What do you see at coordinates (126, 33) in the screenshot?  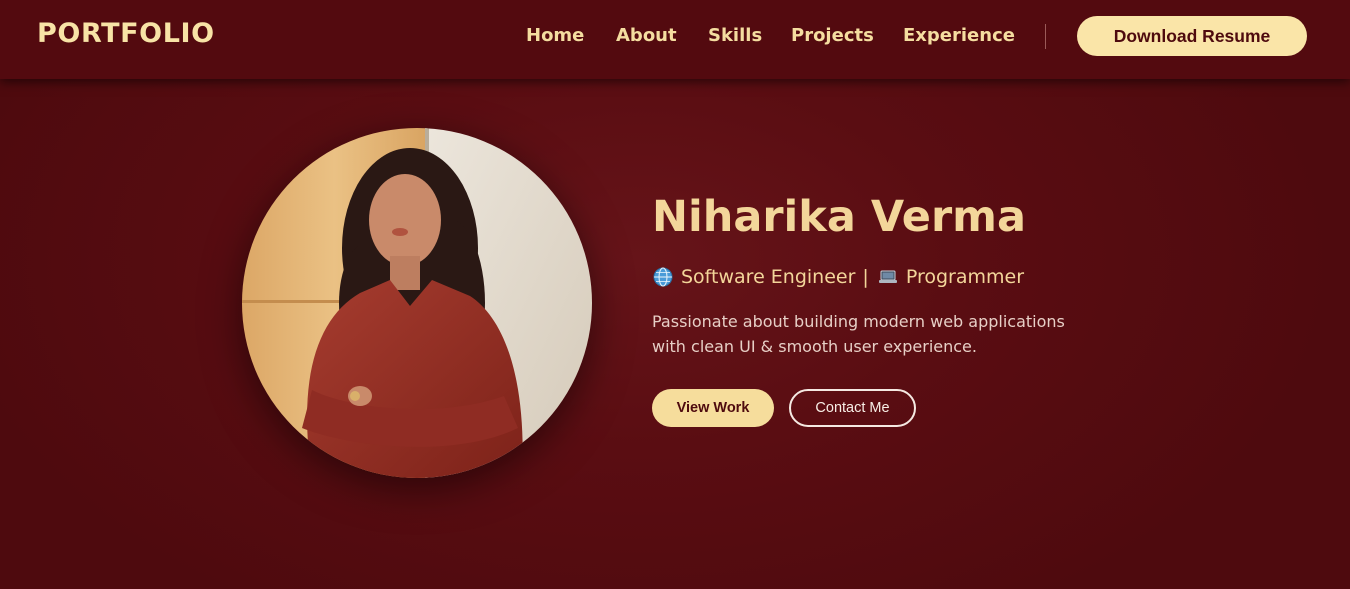 I see `brand-logo: PORTFOLIO` at bounding box center [126, 33].